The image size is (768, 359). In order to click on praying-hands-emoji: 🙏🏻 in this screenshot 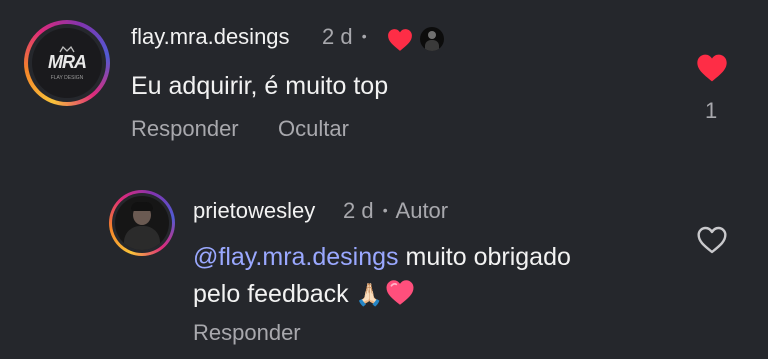, I will do `click(369, 294)`.